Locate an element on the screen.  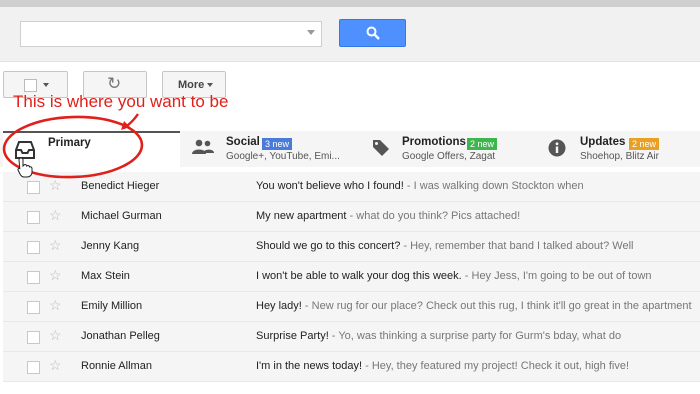
email-sender: Ronnie Allman is located at coordinates (116, 366).